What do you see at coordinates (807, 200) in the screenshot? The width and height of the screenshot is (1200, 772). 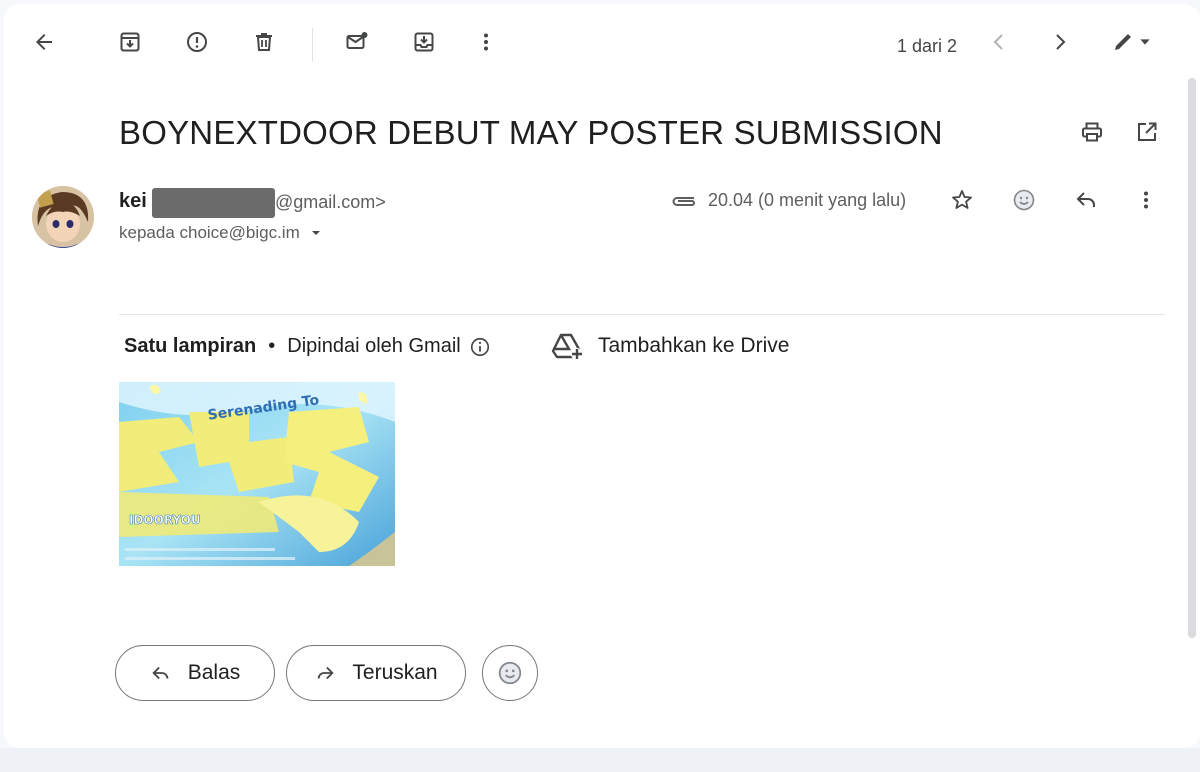 I see `email-time: 20.04 (0 menit yang lalu)` at bounding box center [807, 200].